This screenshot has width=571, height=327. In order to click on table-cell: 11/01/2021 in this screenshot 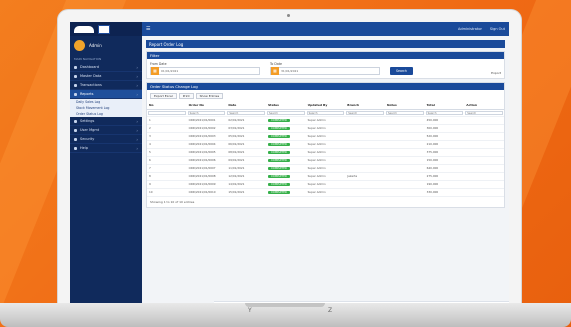, I will do `click(246, 168)`.